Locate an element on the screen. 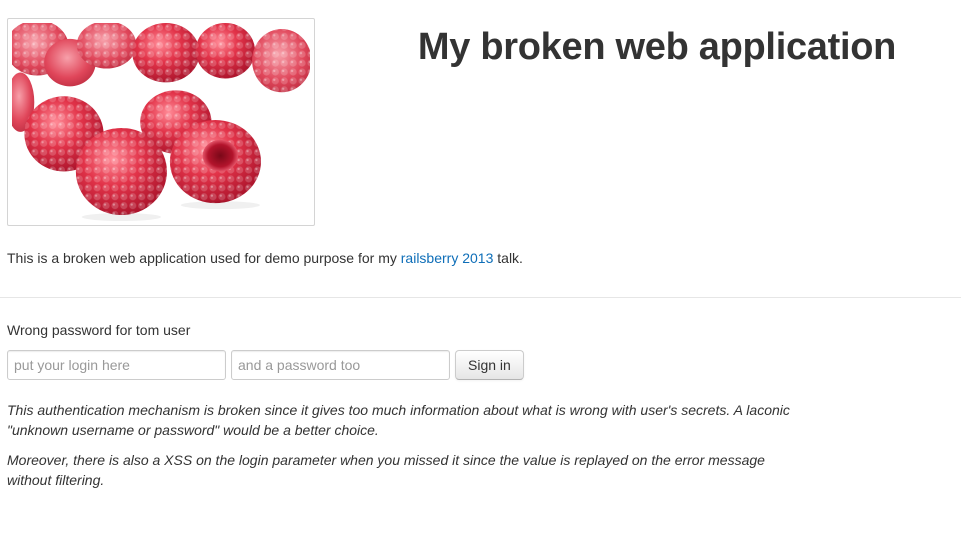 The image size is (961, 535). sign-in-button: Sign in is located at coordinates (489, 365).